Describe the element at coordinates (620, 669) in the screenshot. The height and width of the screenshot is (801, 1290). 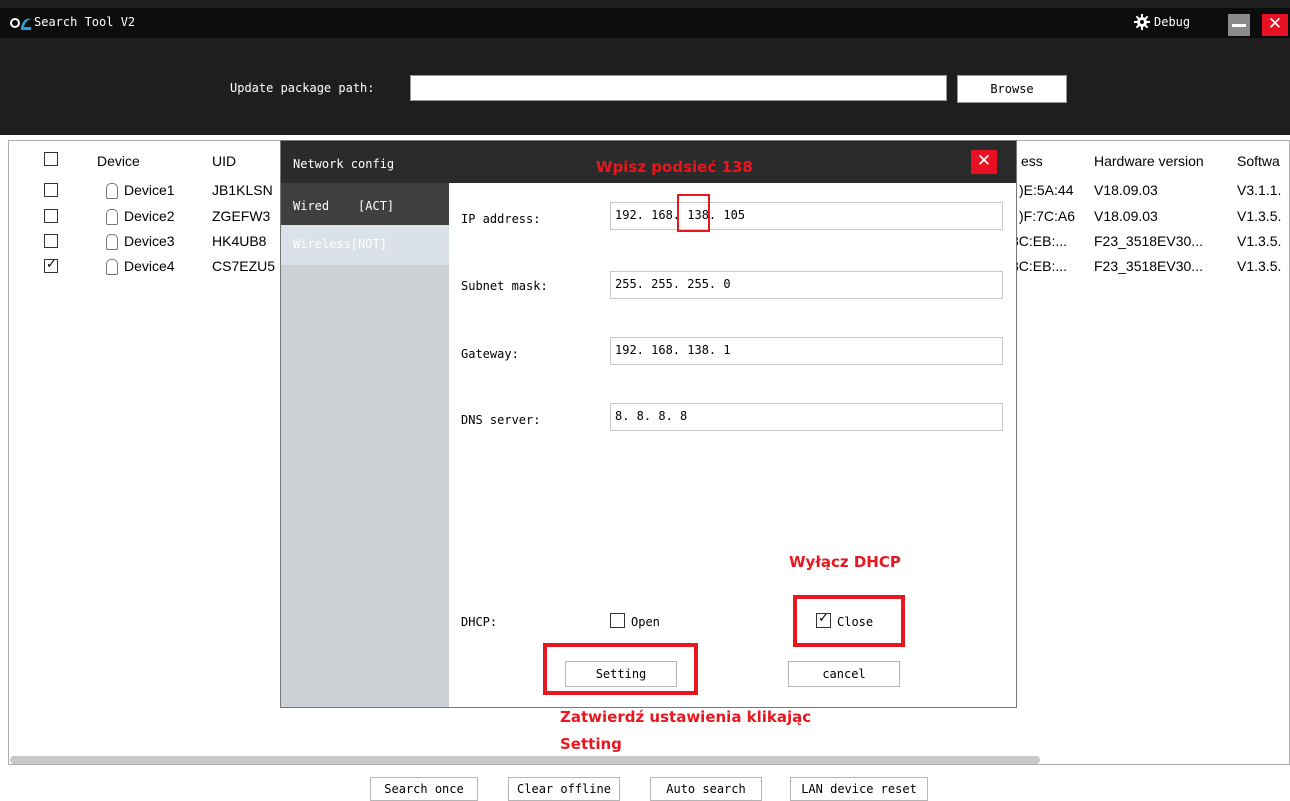
I see `annotation-setting-box` at that location.